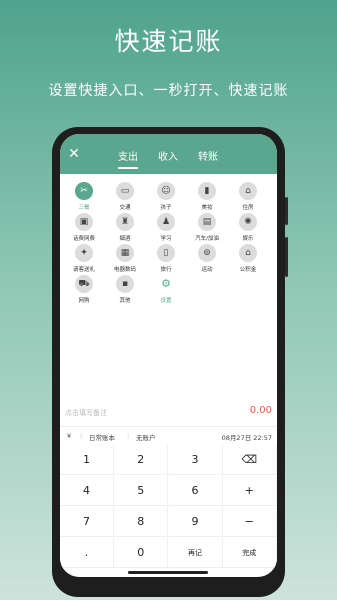 The height and width of the screenshot is (600, 337). Describe the element at coordinates (207, 208) in the screenshot. I see `category-label: 美妆` at that location.